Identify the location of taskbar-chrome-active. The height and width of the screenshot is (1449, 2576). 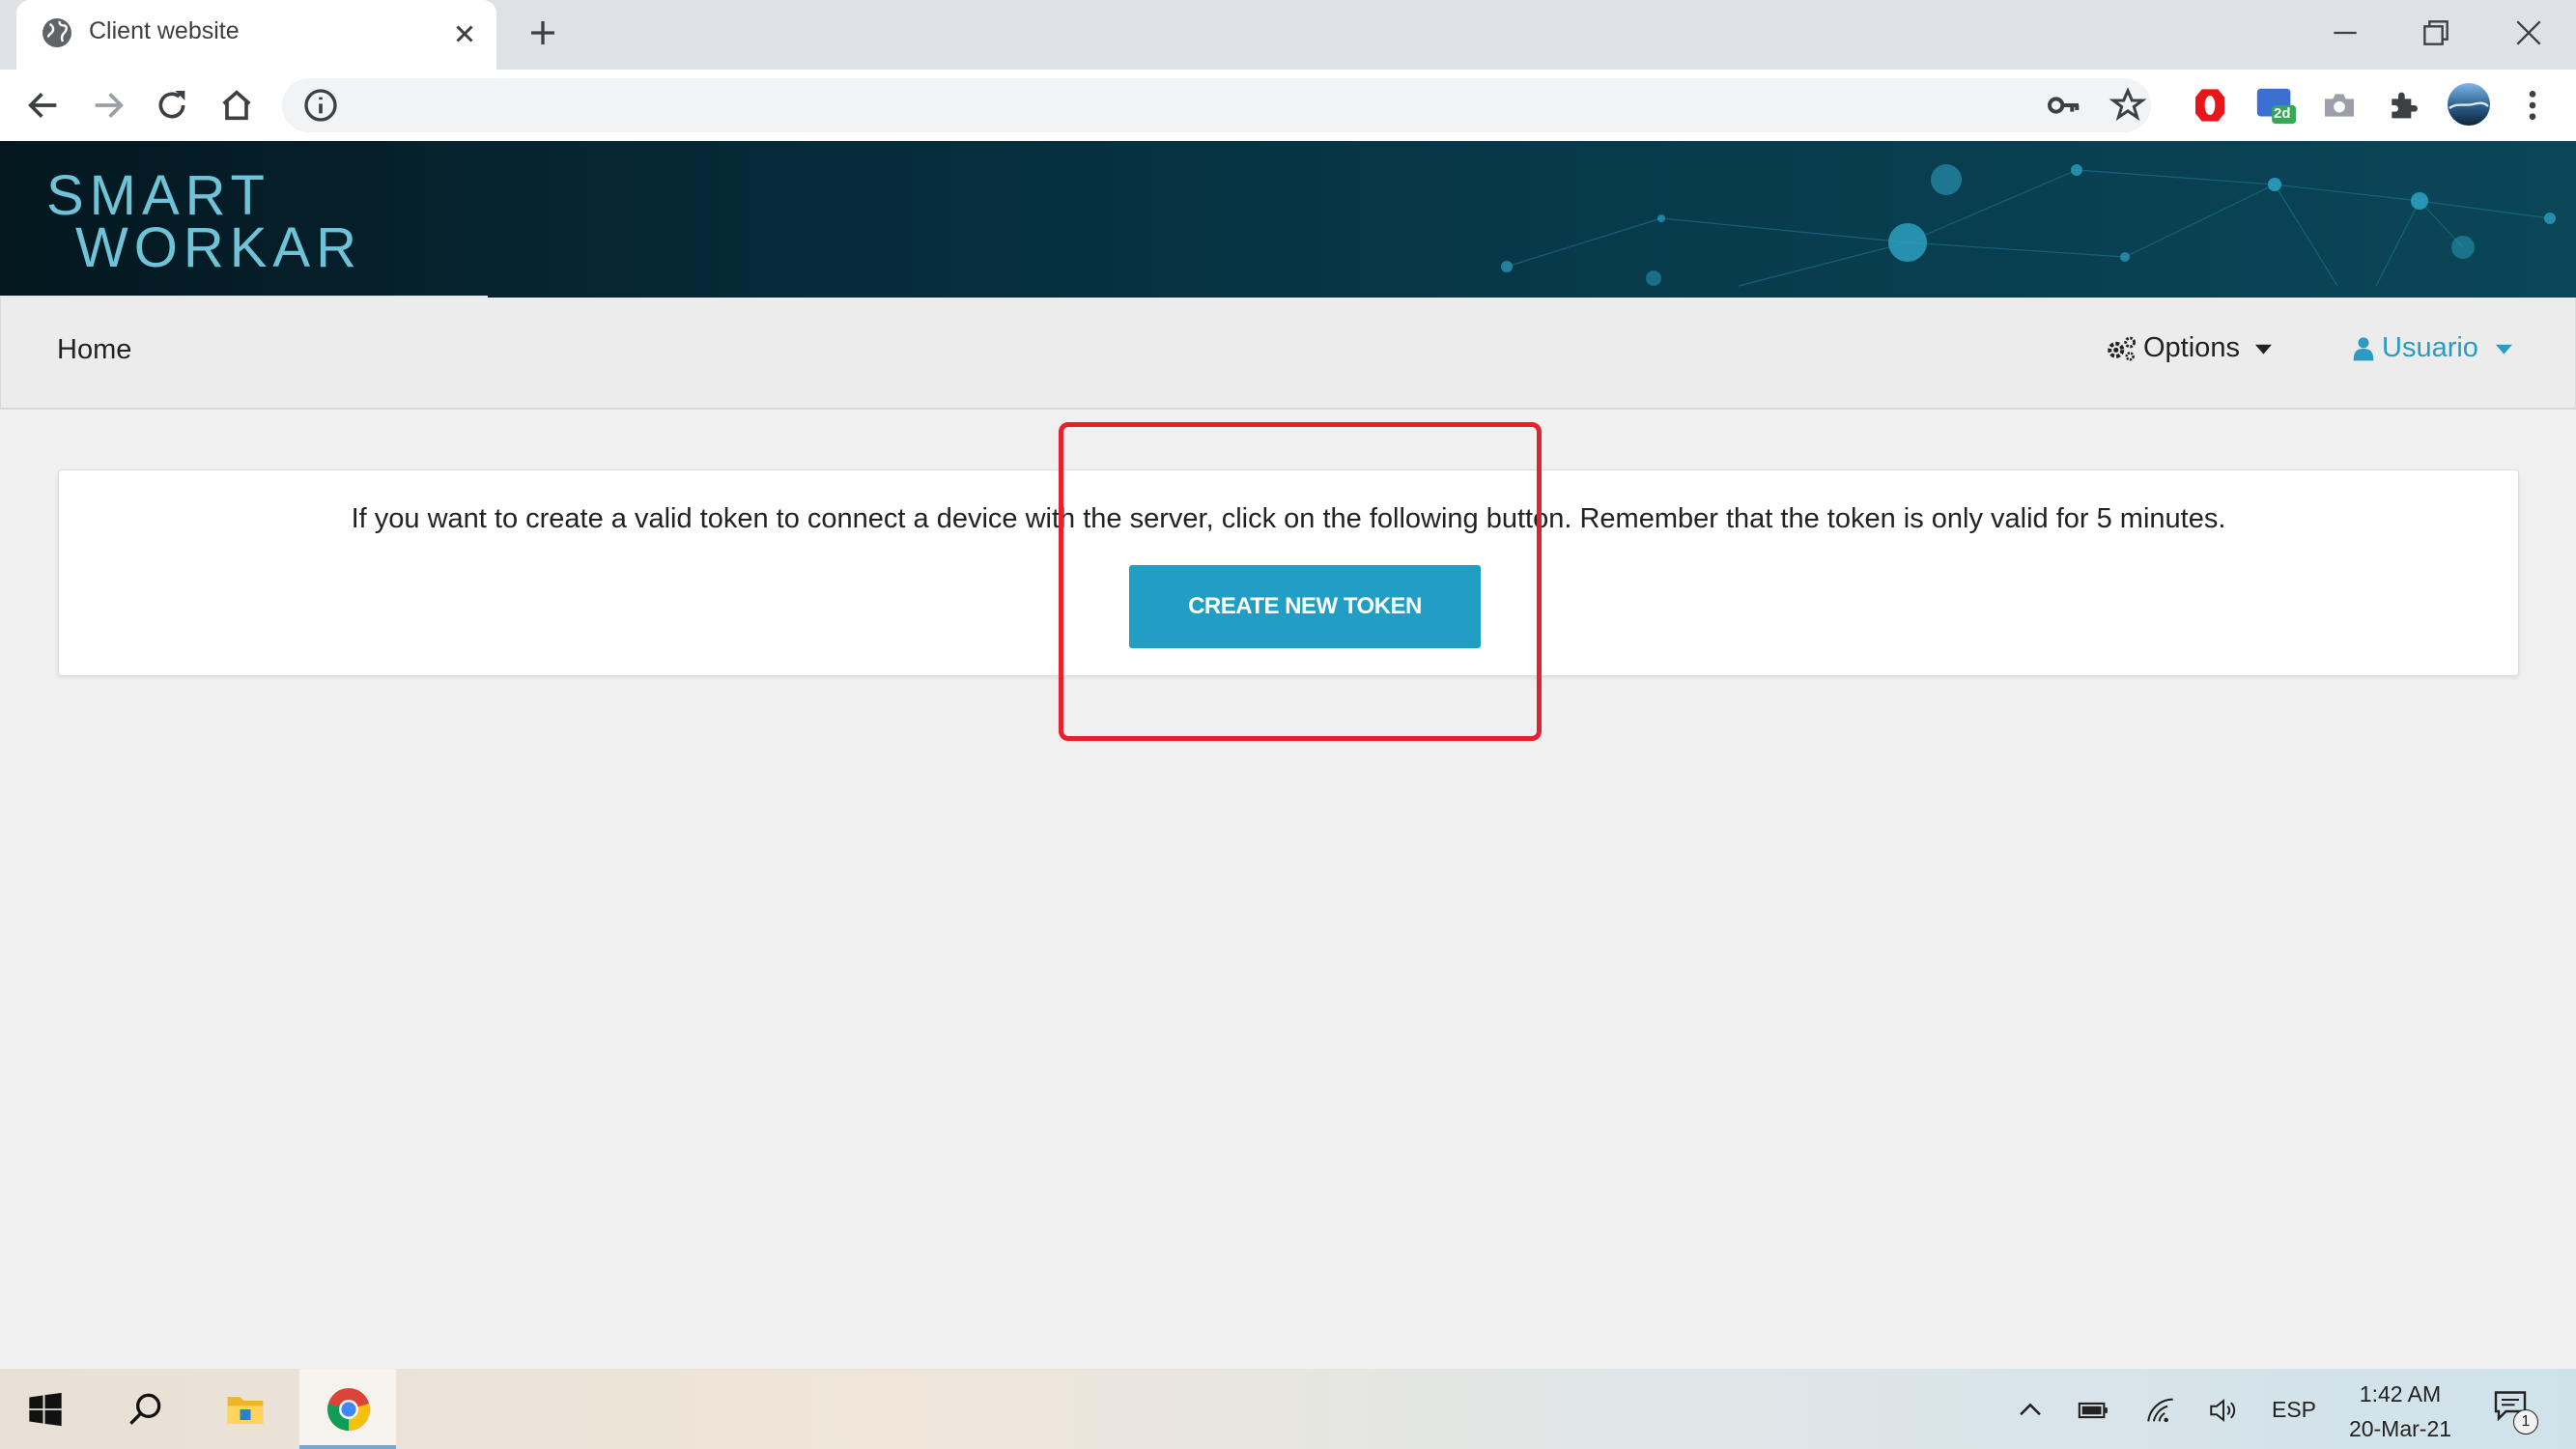
(347, 1409).